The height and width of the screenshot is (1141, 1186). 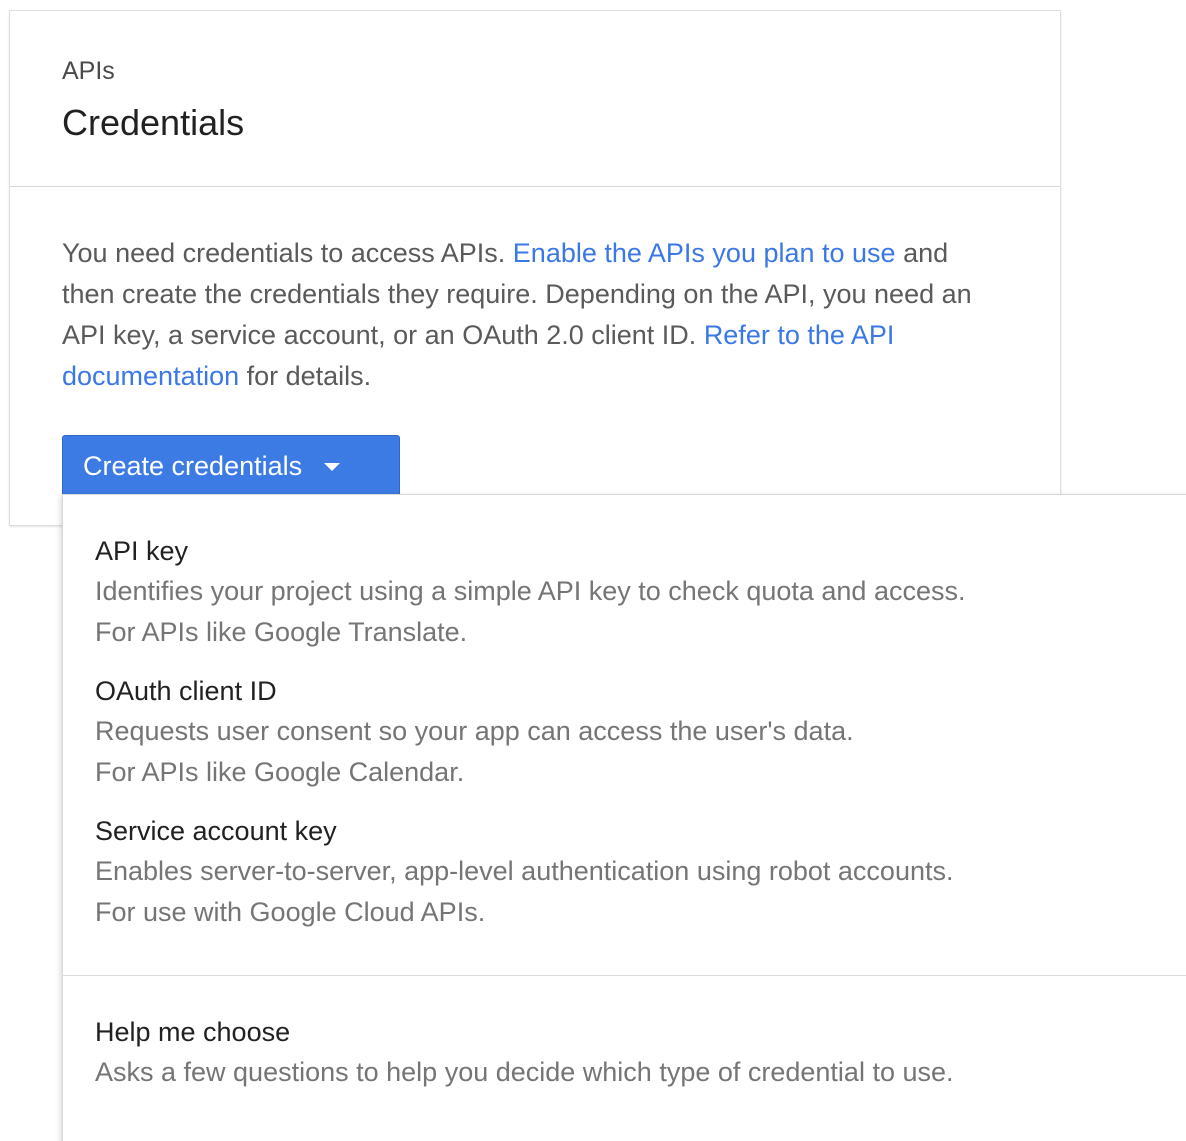 What do you see at coordinates (193, 1032) in the screenshot?
I see `menu-item-label: Help me choose` at bounding box center [193, 1032].